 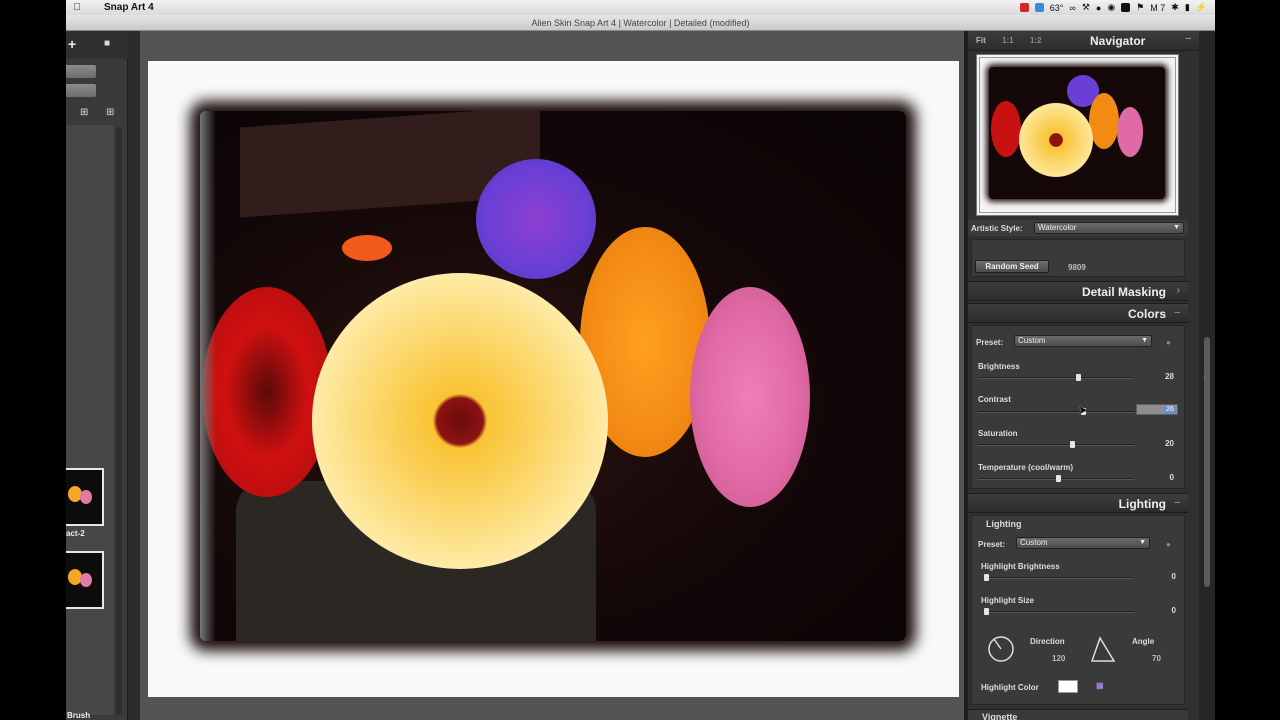 I want to click on highlight-color-swatch, so click(x=1068, y=686).